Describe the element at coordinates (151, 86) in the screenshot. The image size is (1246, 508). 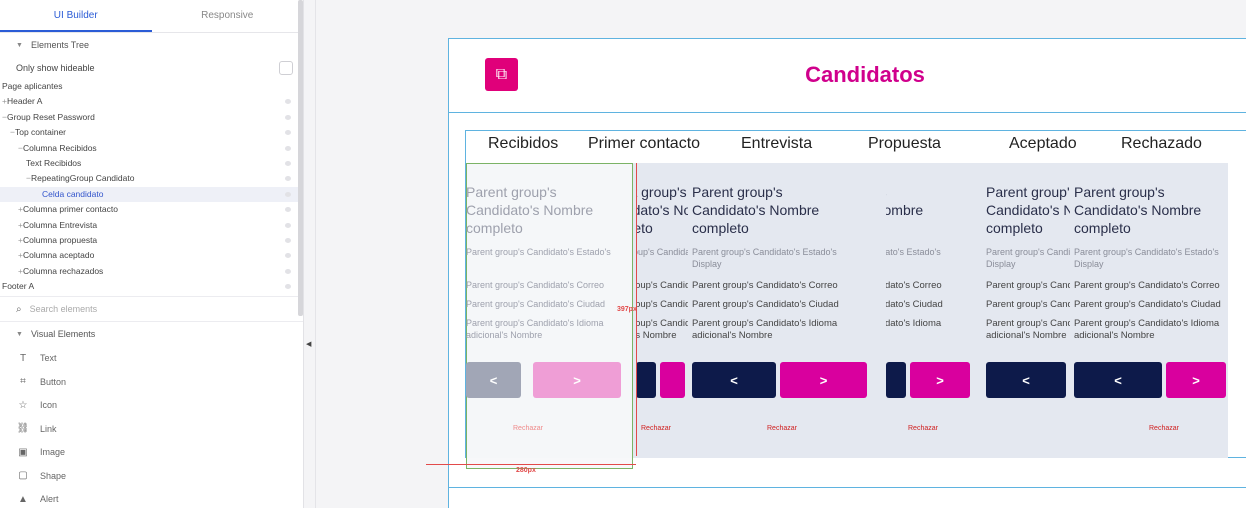
I see `tree-row: Page aplicantes` at that location.